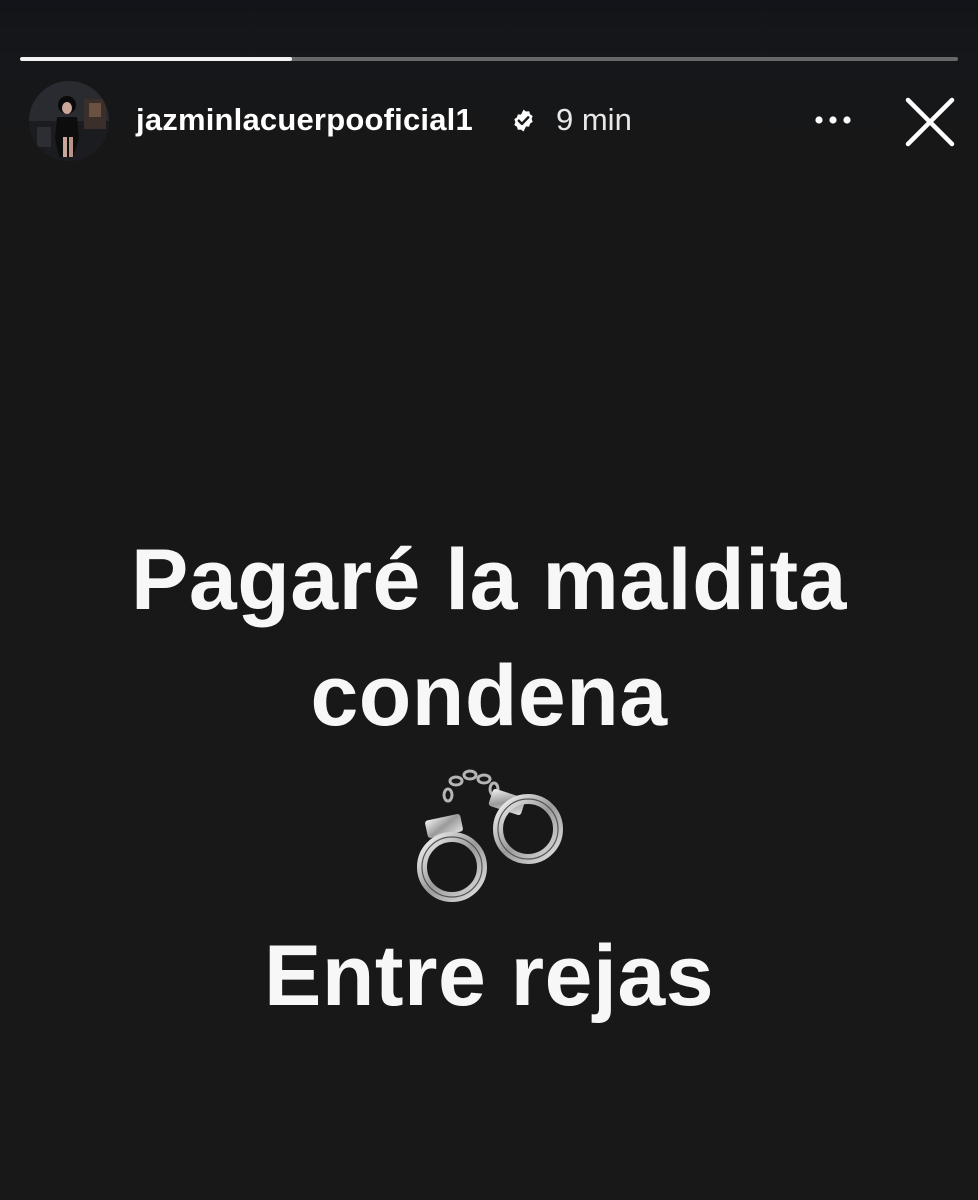 The width and height of the screenshot is (978, 1200). I want to click on story-progress-fill, so click(156, 59).